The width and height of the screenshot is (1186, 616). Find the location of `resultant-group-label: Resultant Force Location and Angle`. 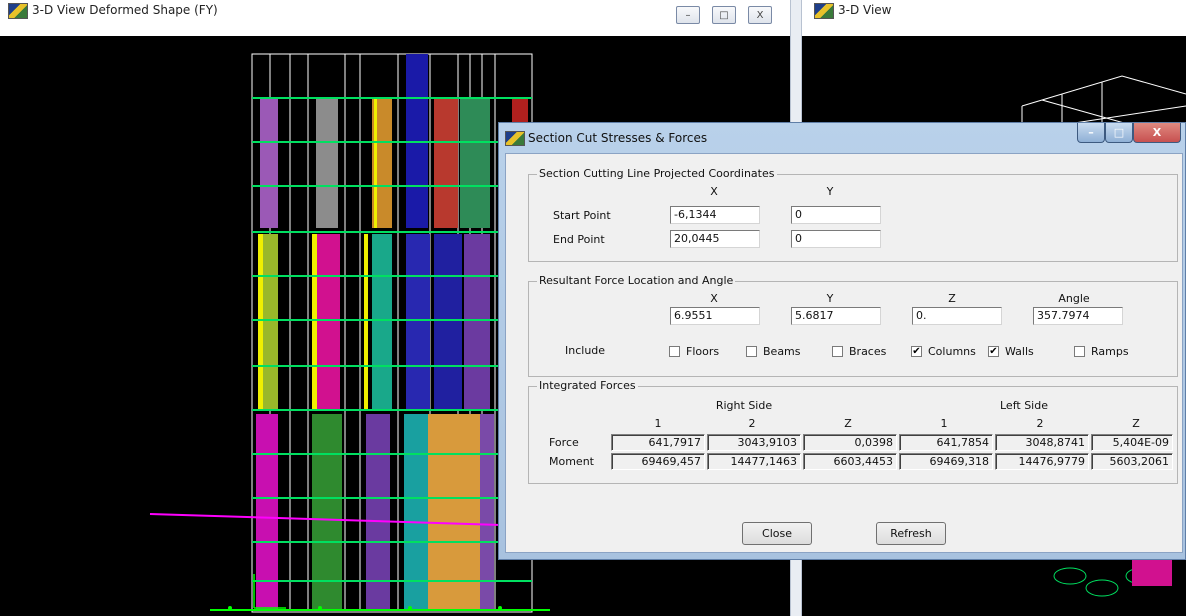

resultant-group-label: Resultant Force Location and Angle is located at coordinates (636, 280).